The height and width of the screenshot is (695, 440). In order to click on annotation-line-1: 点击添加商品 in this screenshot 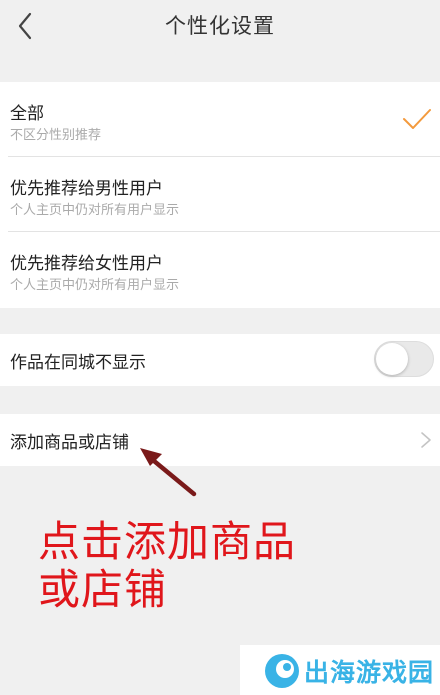, I will do `click(167, 541)`.